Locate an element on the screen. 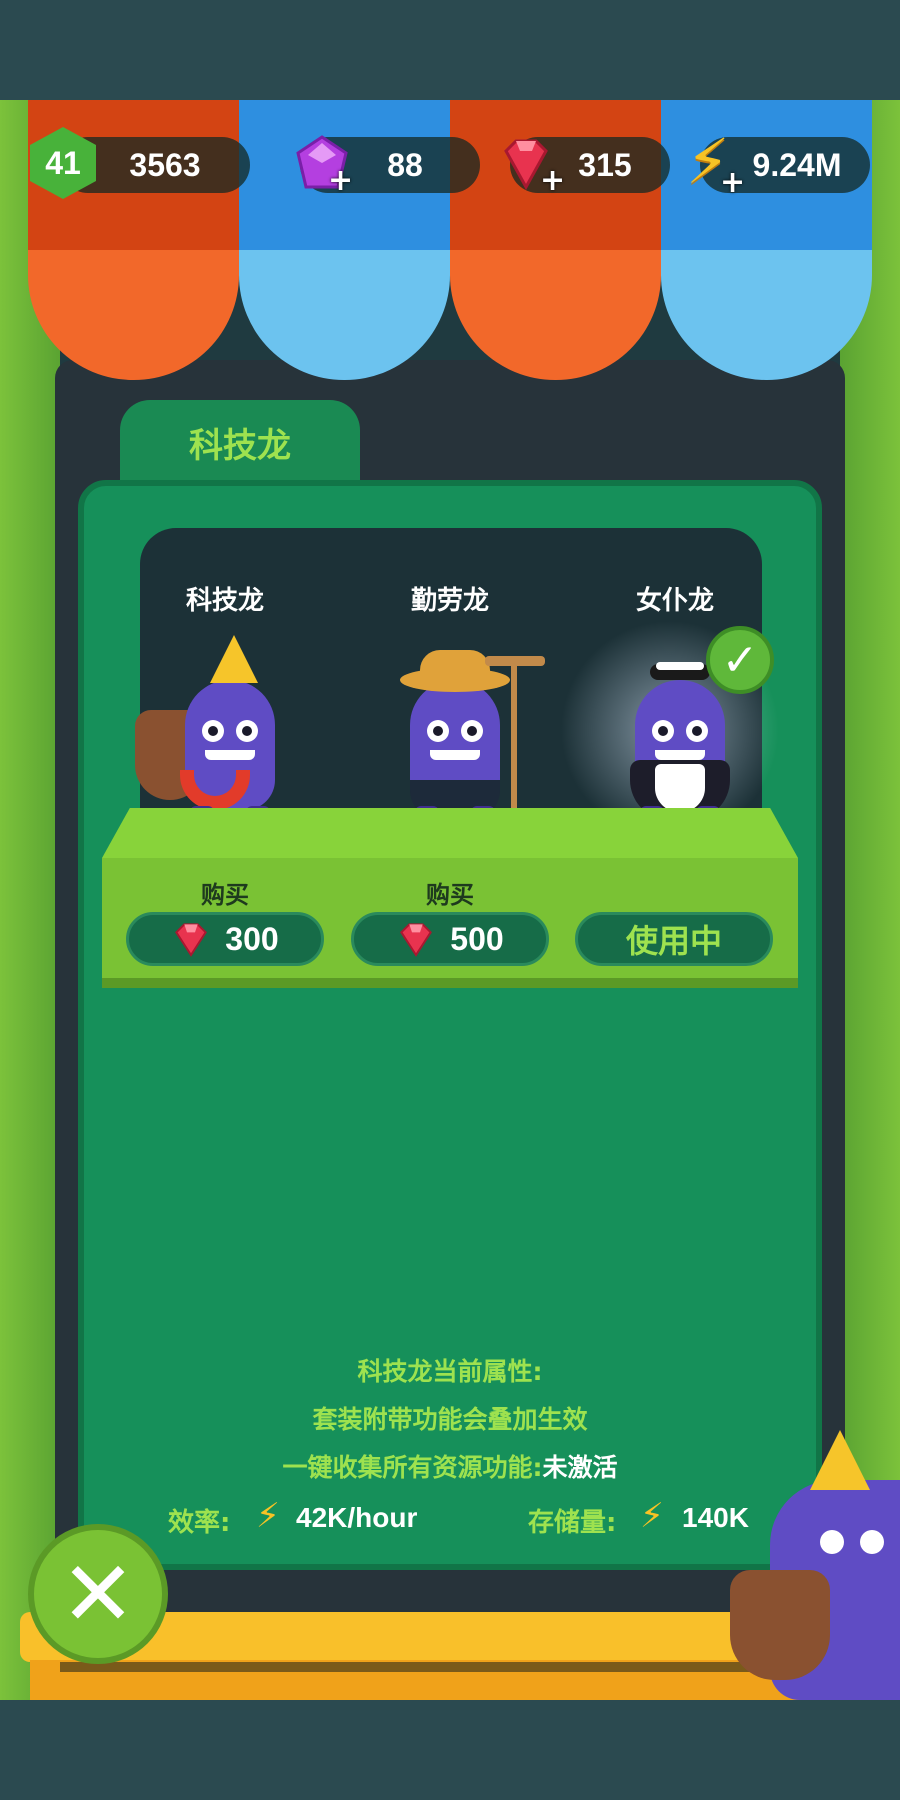  energy-plus-icon: + is located at coordinates (732, 182).